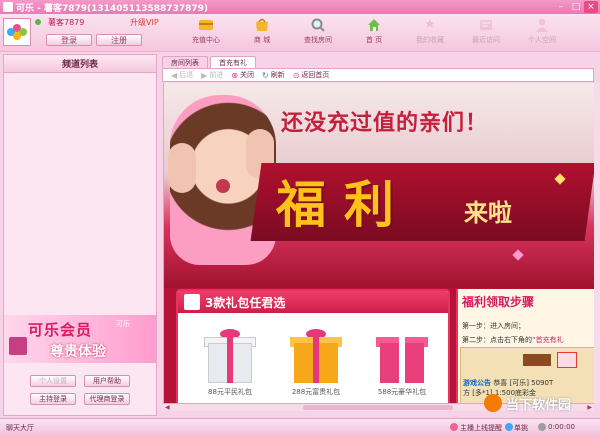  Describe the element at coordinates (521, 428) in the screenshot. I see `solo-mode: 单挑` at that location.